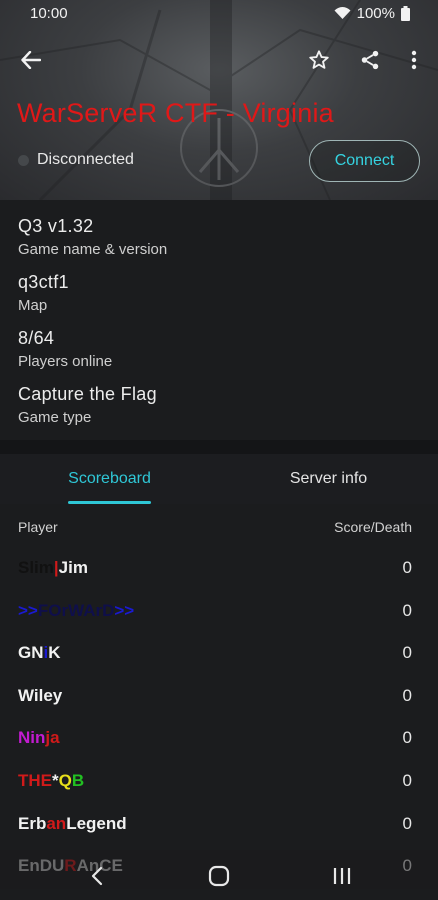 Image resolution: width=438 pixels, height=900 pixels. I want to click on player-name: THE*QB, so click(51, 781).